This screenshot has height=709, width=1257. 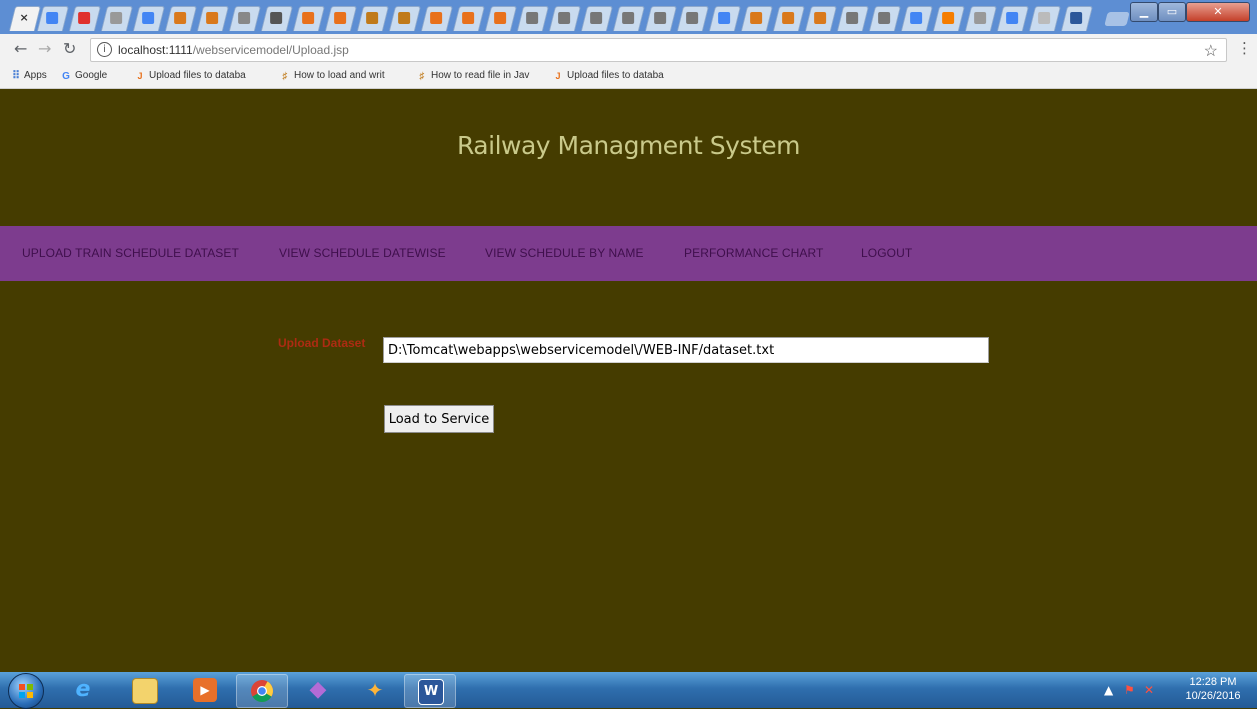 What do you see at coordinates (886, 253) in the screenshot?
I see `nav-logout: LOGOUT` at bounding box center [886, 253].